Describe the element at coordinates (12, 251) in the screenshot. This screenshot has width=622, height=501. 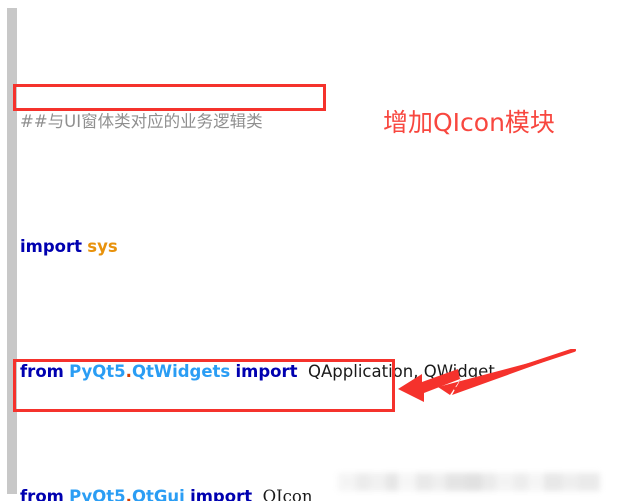
I see `editor-gutter-bar` at that location.